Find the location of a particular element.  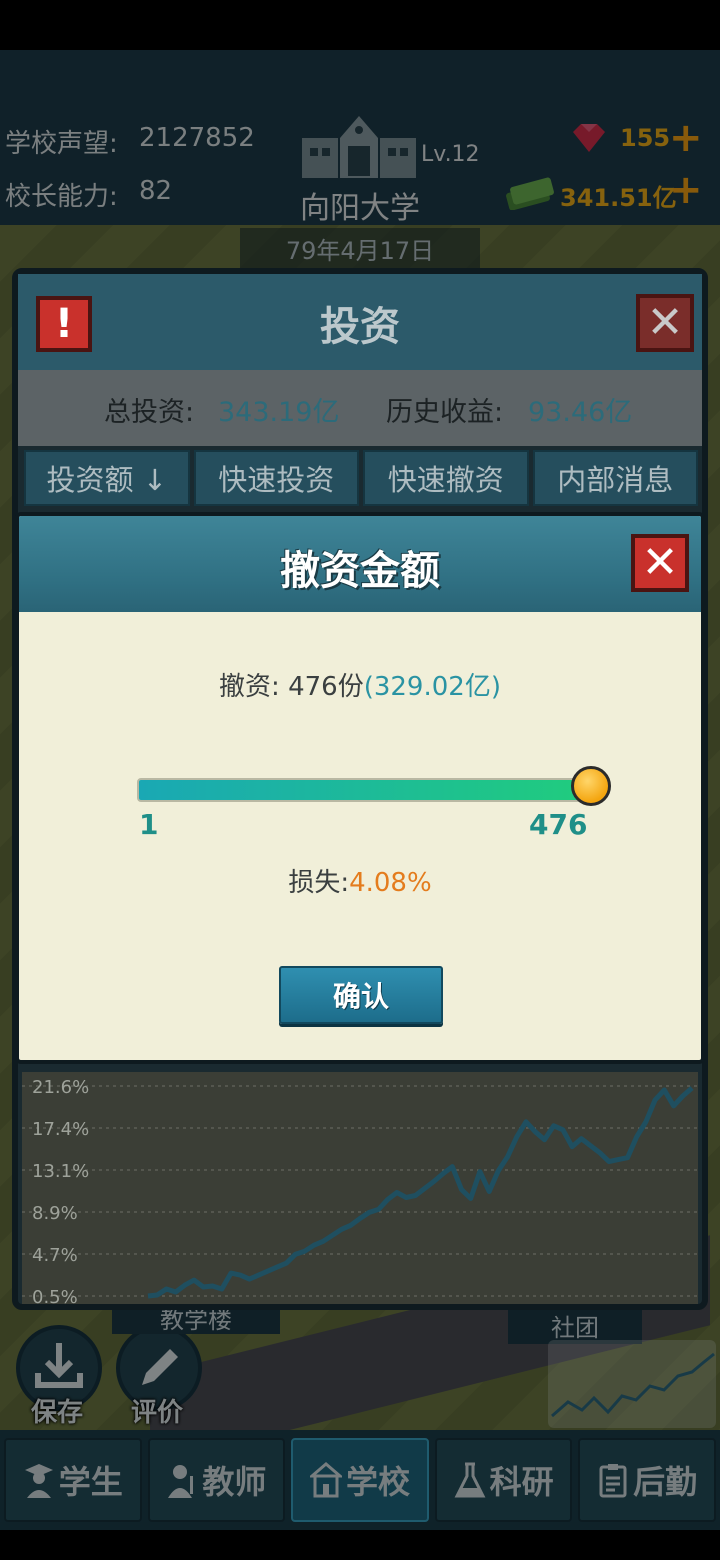

loss-label: 损失: is located at coordinates (319, 883).